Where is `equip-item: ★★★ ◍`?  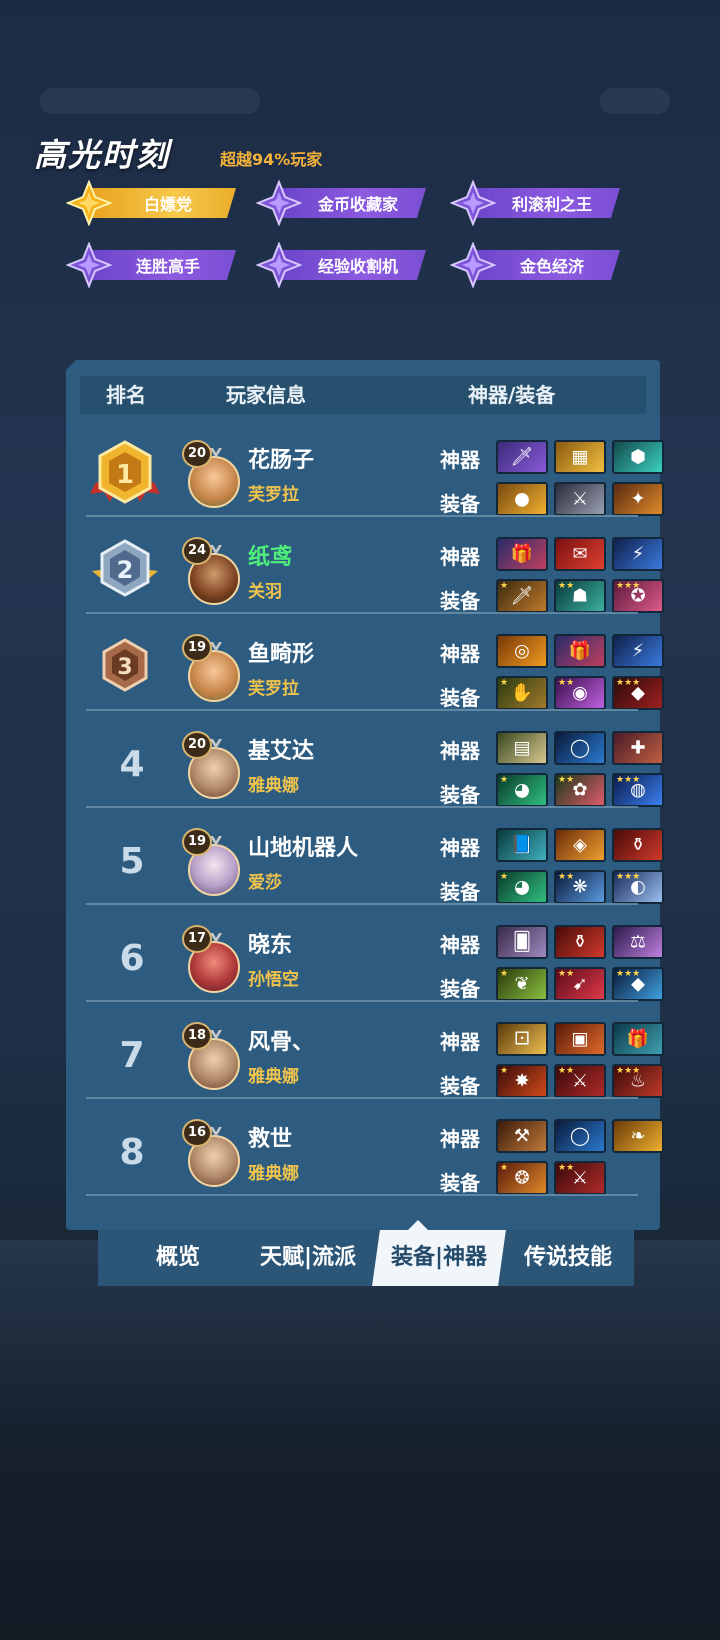
equip-item: ★★★ ◍ is located at coordinates (638, 790).